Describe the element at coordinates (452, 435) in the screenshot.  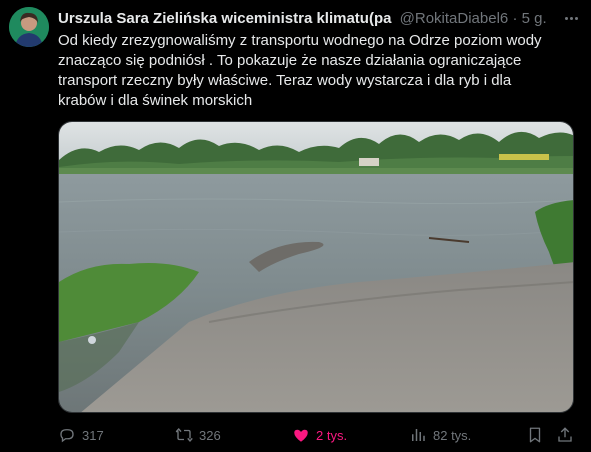
I see `views-count: 82 tys.` at that location.